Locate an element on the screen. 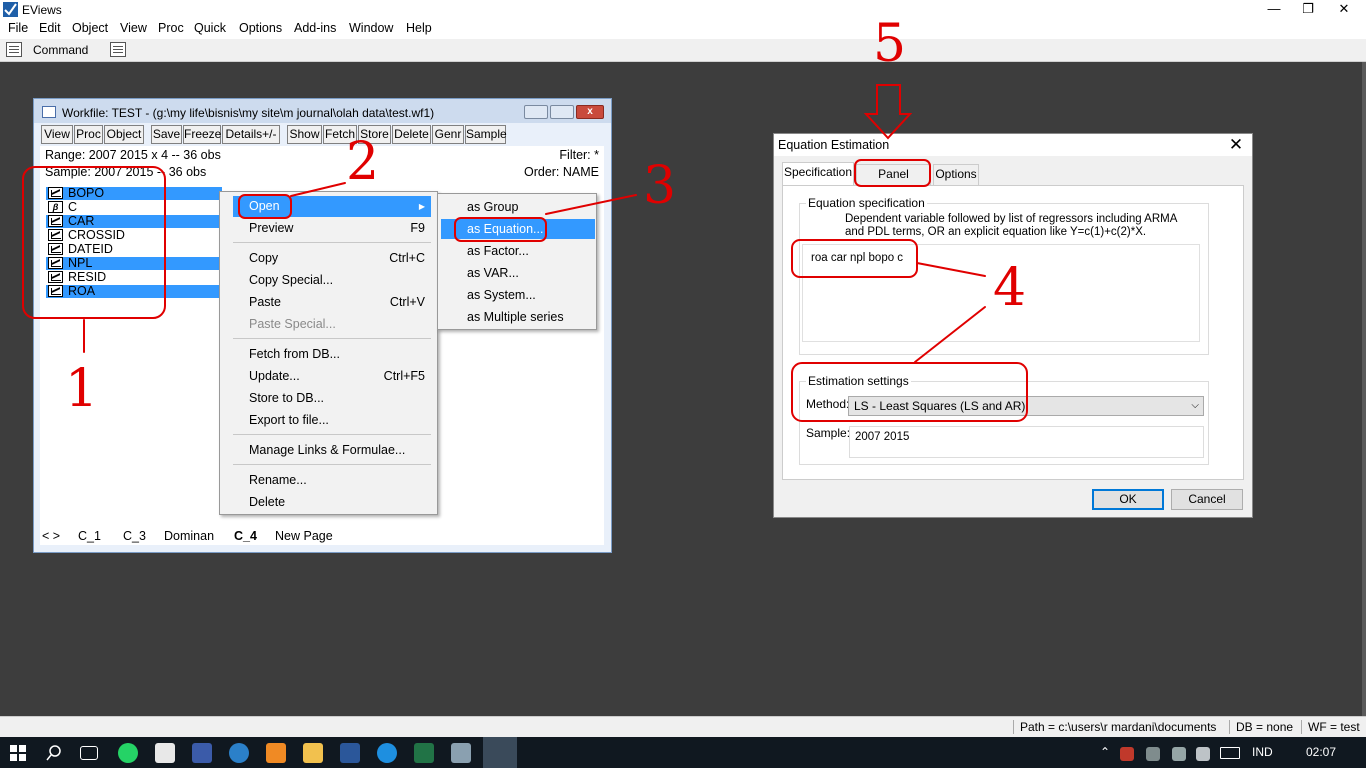 This screenshot has height=768, width=1366. menu-open: Open ▶ is located at coordinates (332, 206).